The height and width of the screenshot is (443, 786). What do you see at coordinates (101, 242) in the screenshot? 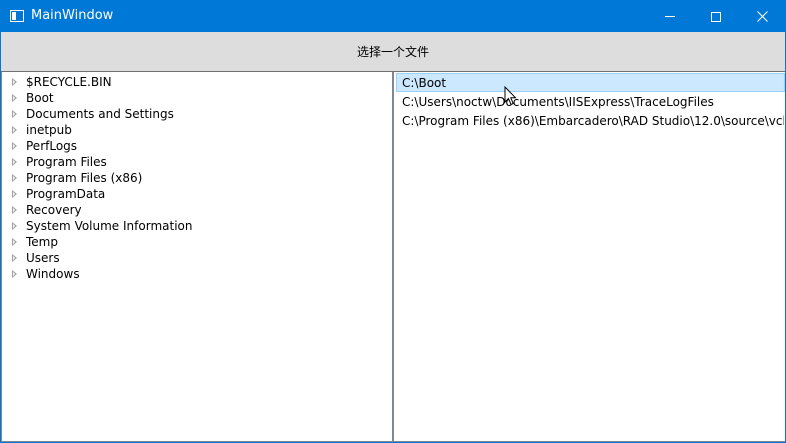
I see `tree-item: Temp` at bounding box center [101, 242].